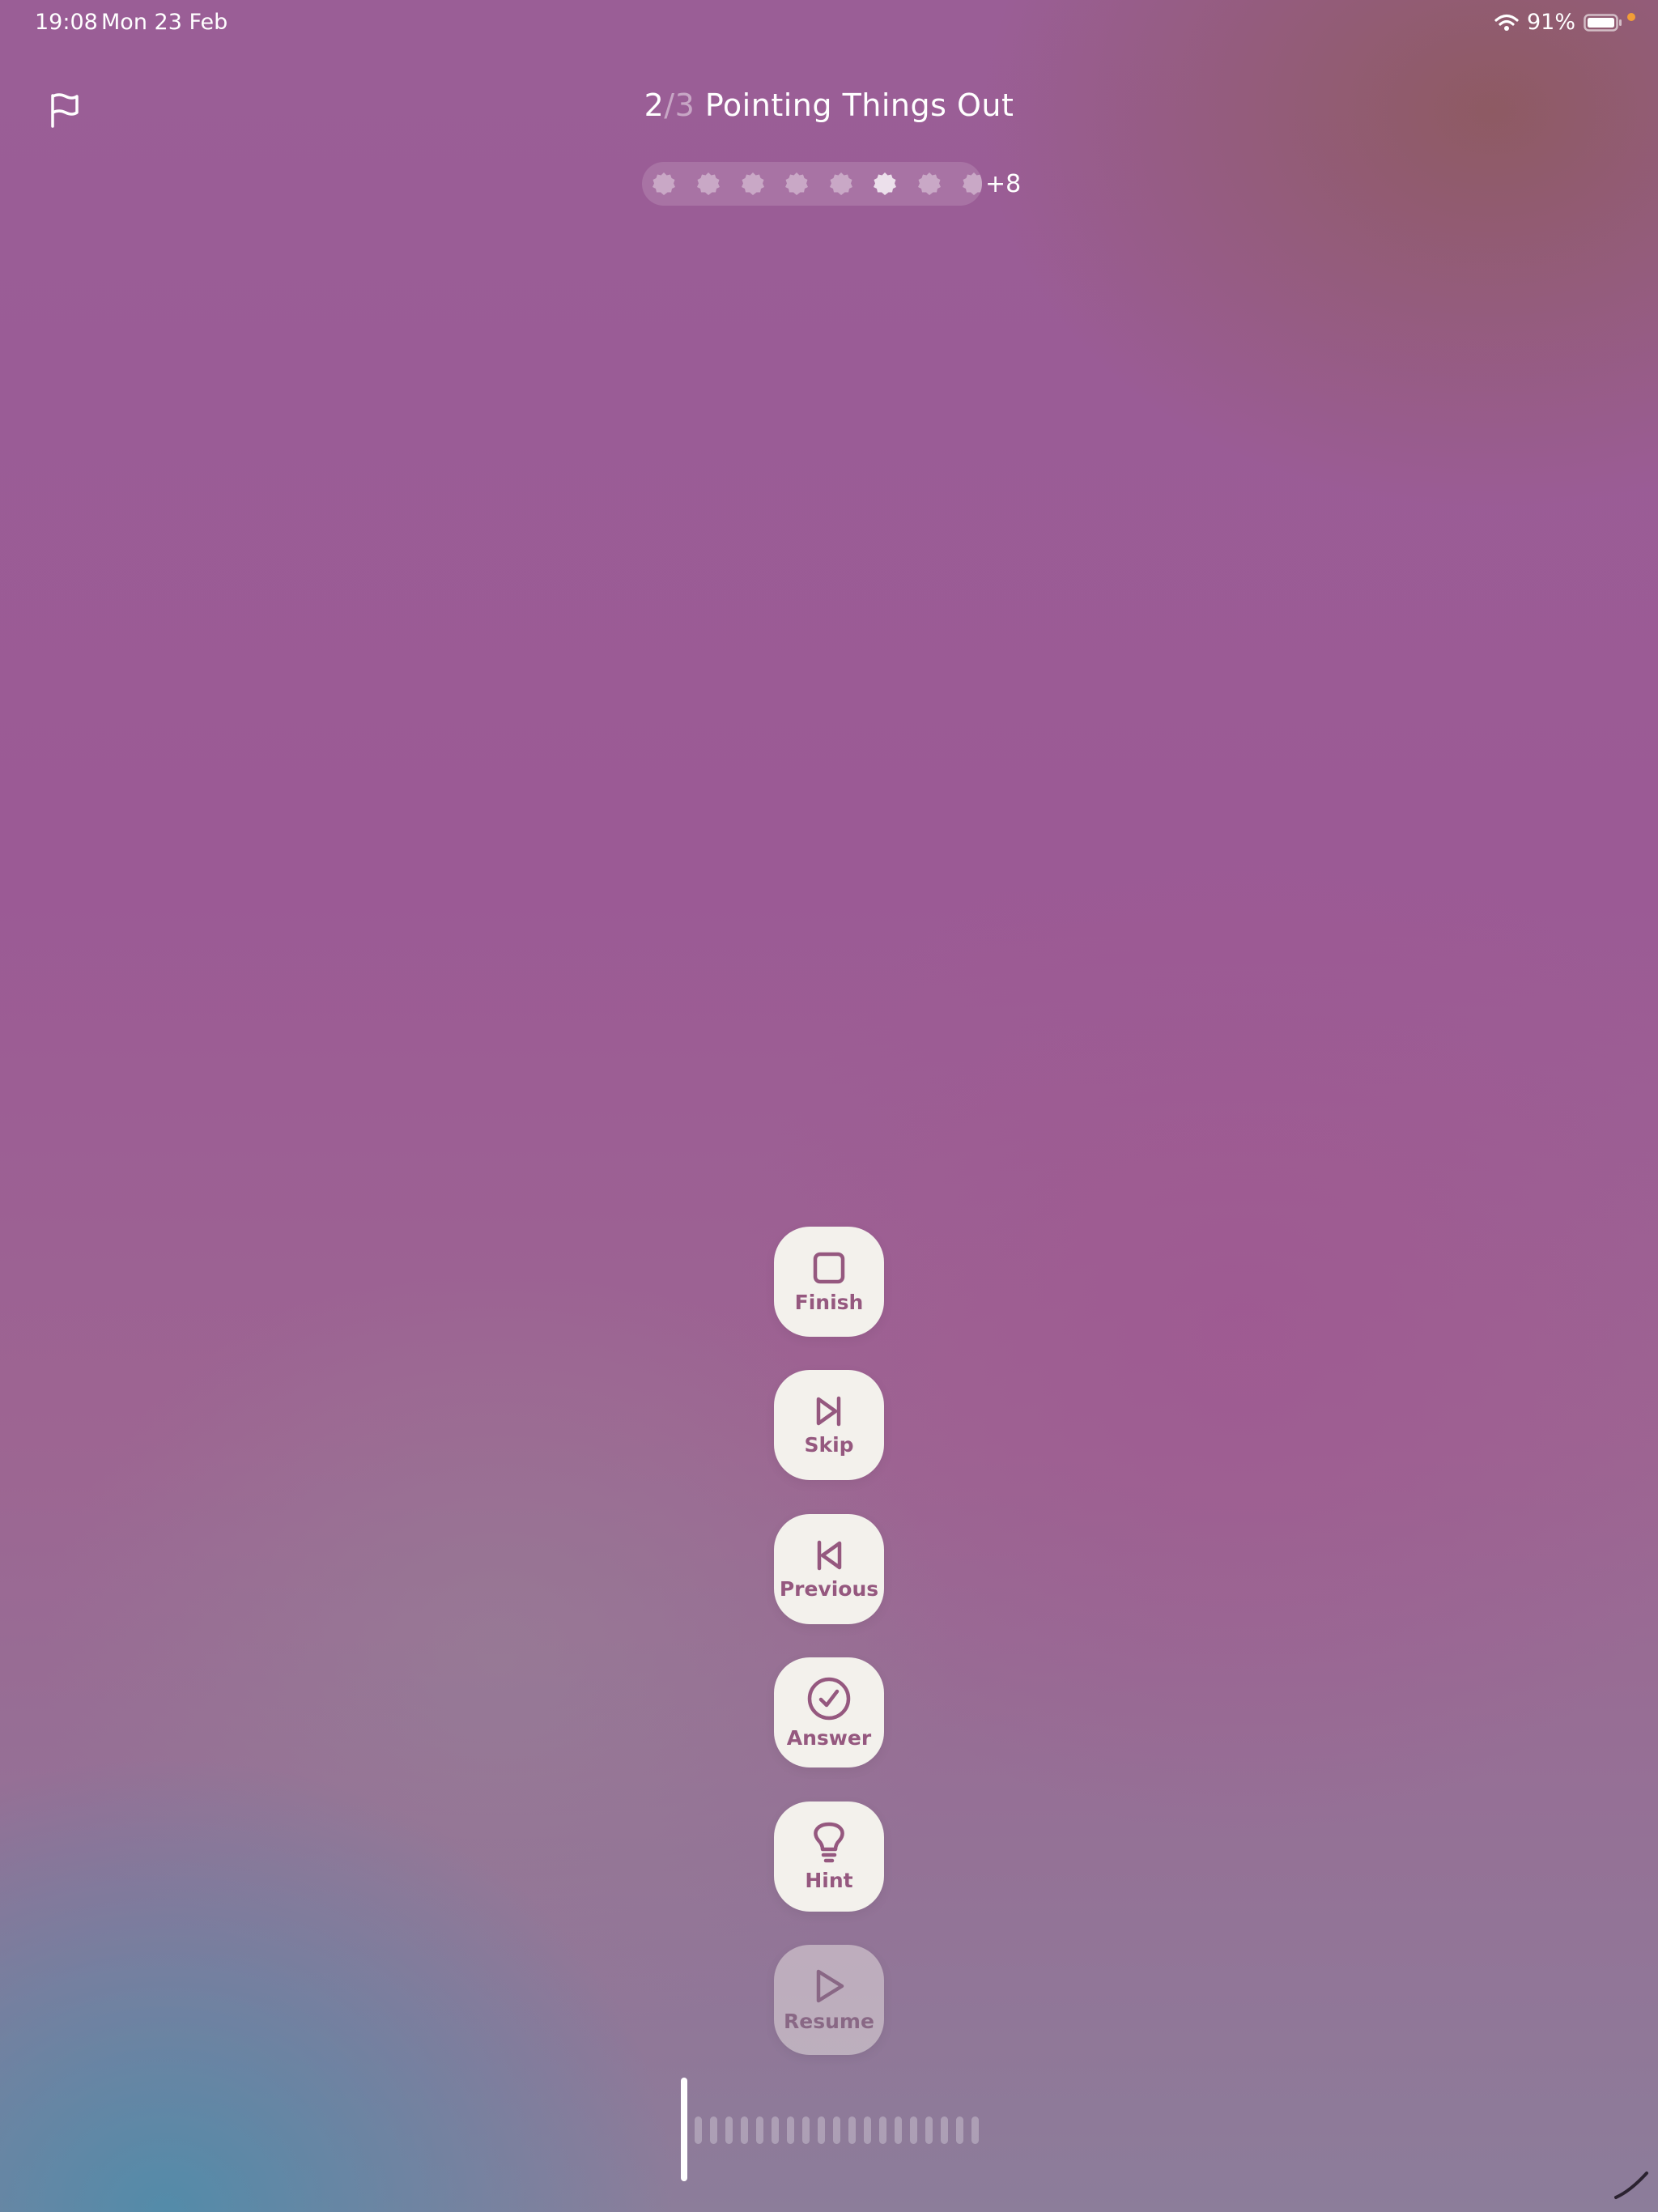 The image size is (1658, 2212). What do you see at coordinates (828, 1411) in the screenshot?
I see `skip-forward-icon` at bounding box center [828, 1411].